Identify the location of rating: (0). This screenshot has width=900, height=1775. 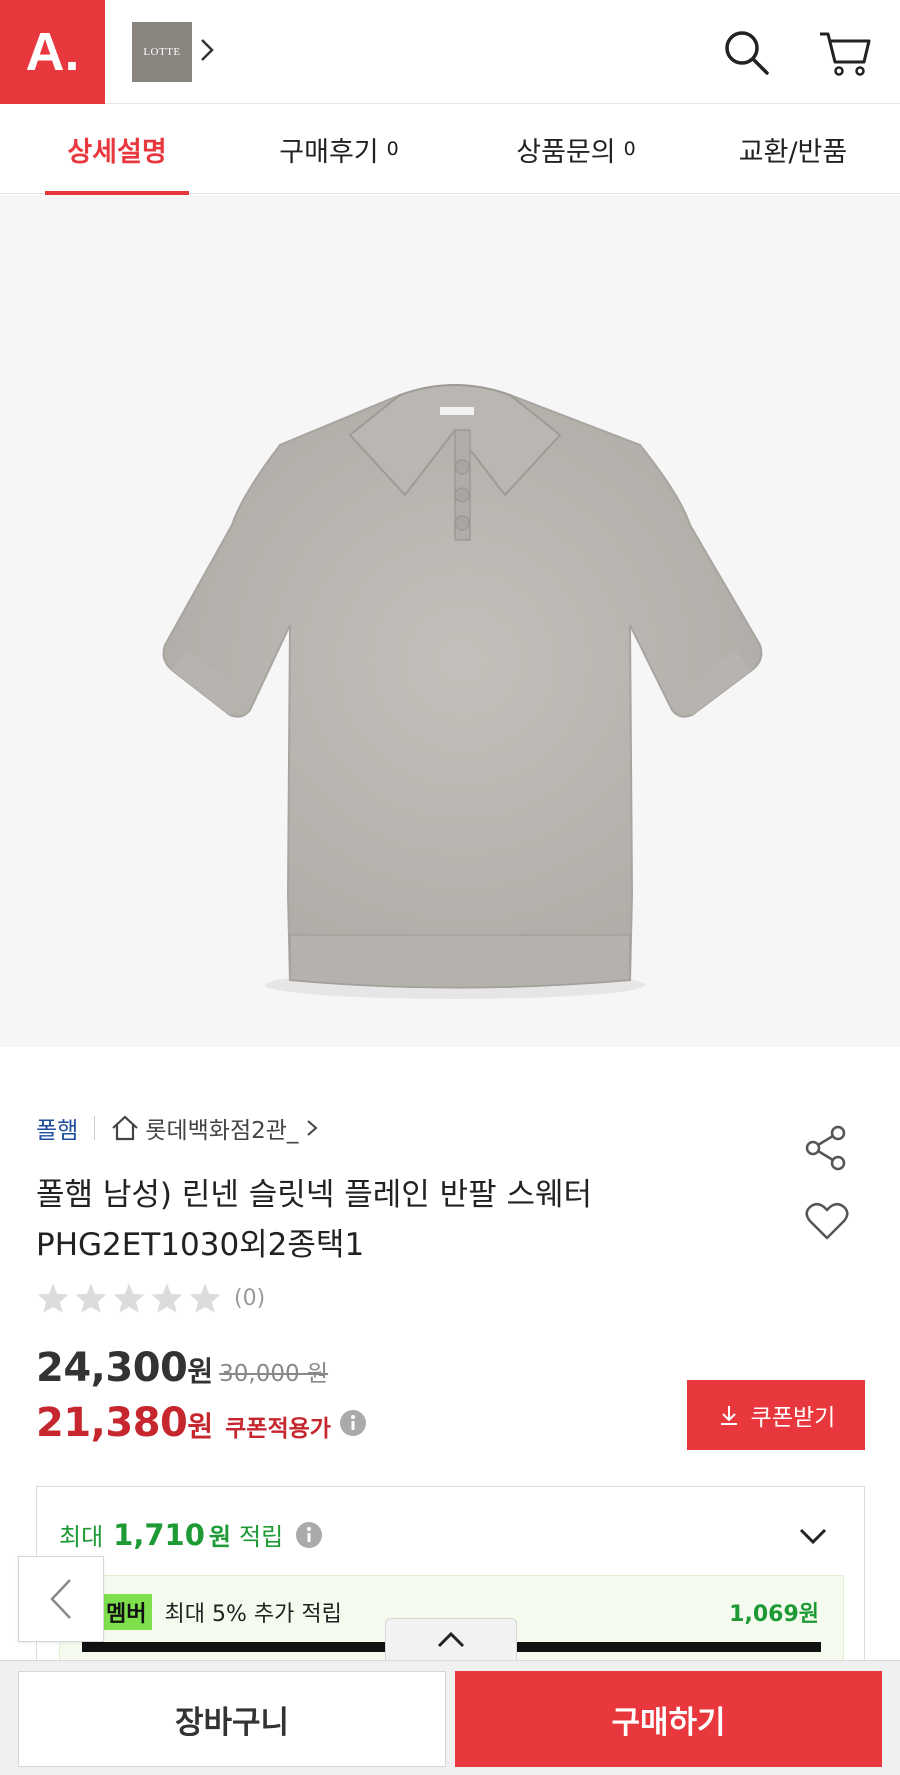
(150, 1298).